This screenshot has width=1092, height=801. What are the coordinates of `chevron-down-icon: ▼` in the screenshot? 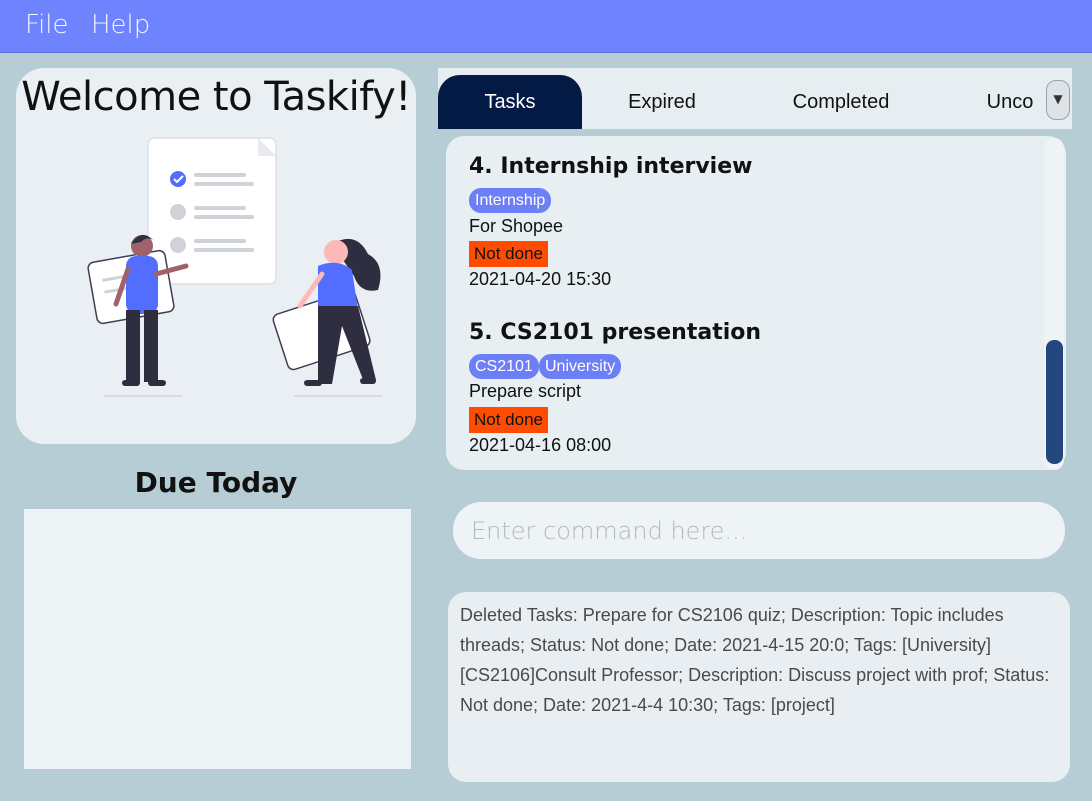 It's located at (1058, 99).